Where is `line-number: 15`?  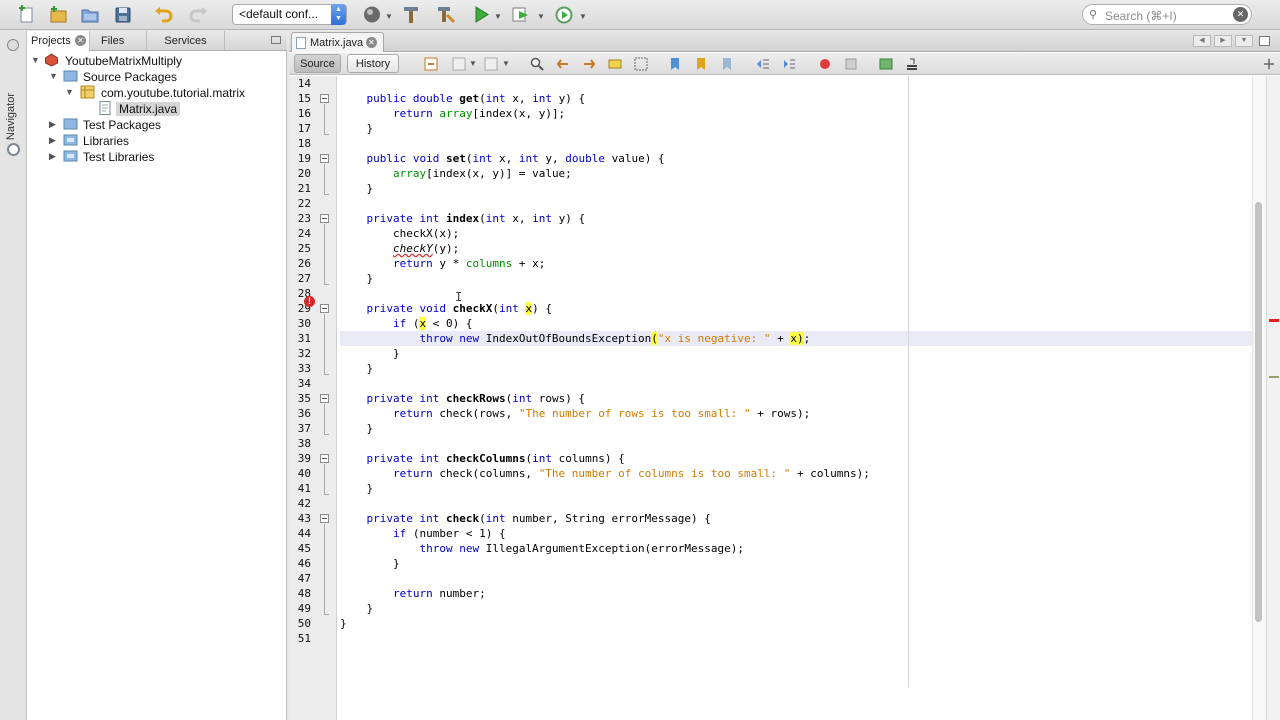
line-number: 15 is located at coordinates (304, 98).